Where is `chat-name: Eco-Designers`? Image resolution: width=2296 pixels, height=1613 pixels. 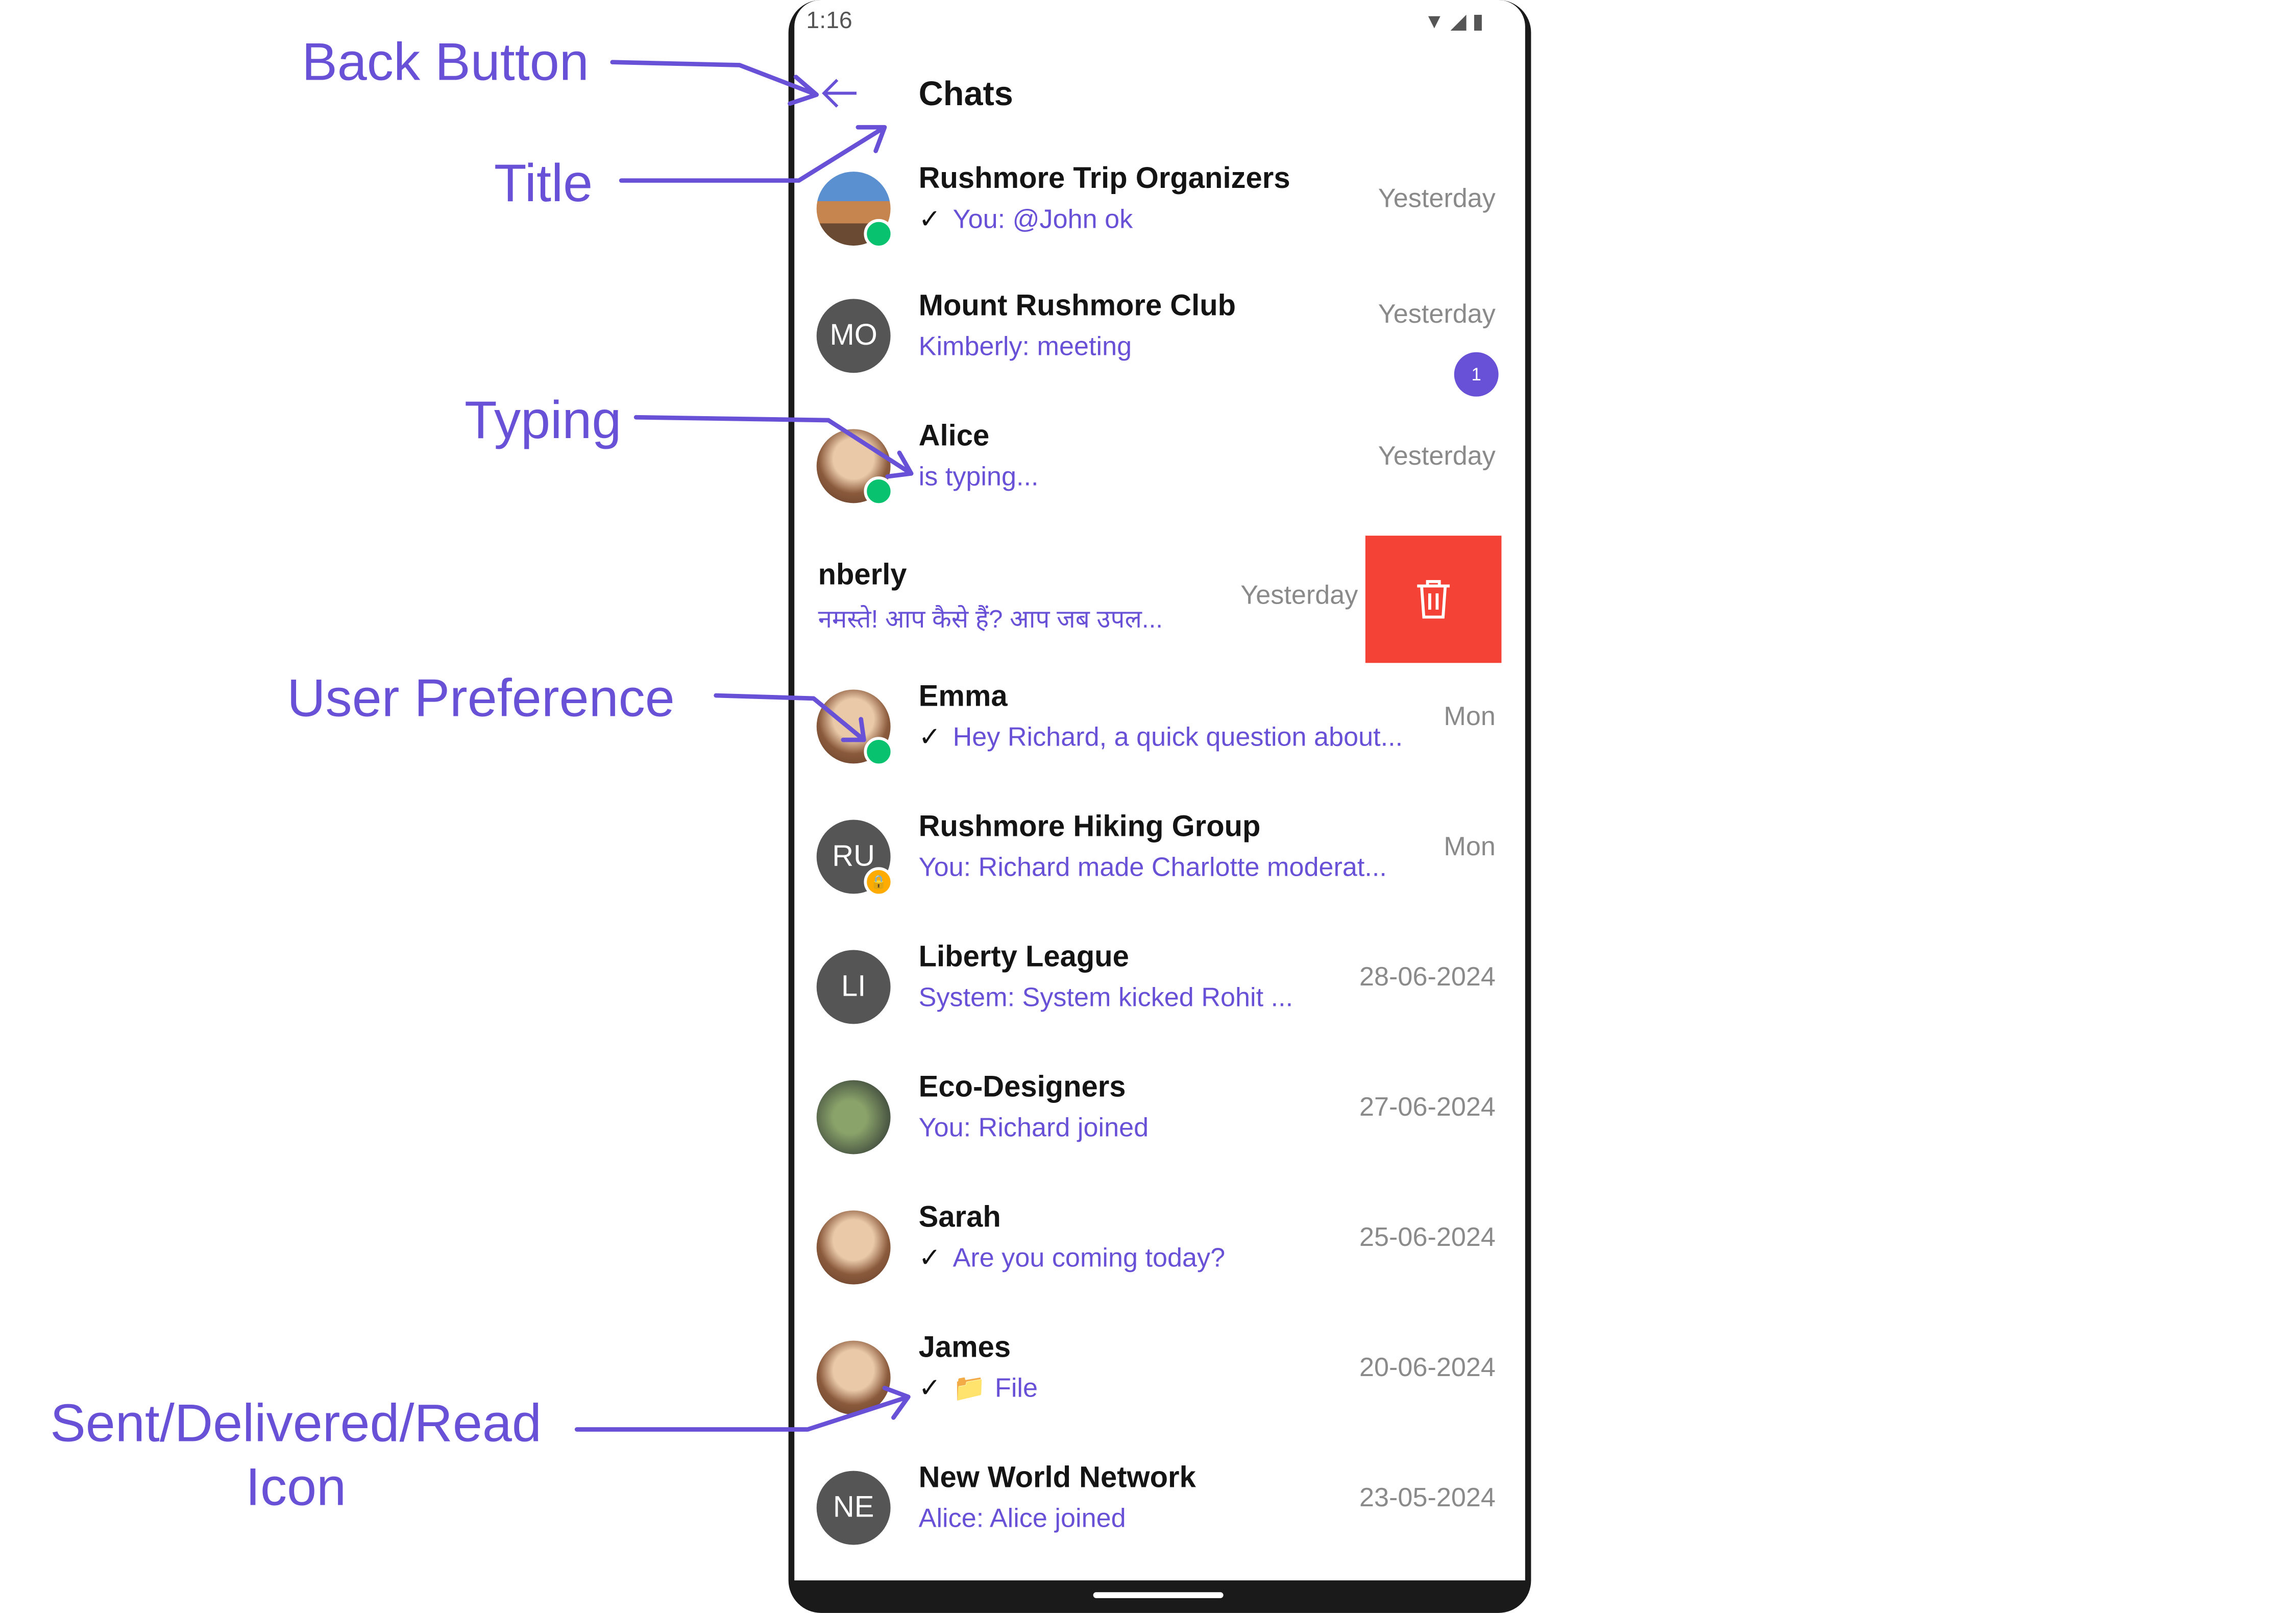 chat-name: Eco-Designers is located at coordinates (1022, 1087).